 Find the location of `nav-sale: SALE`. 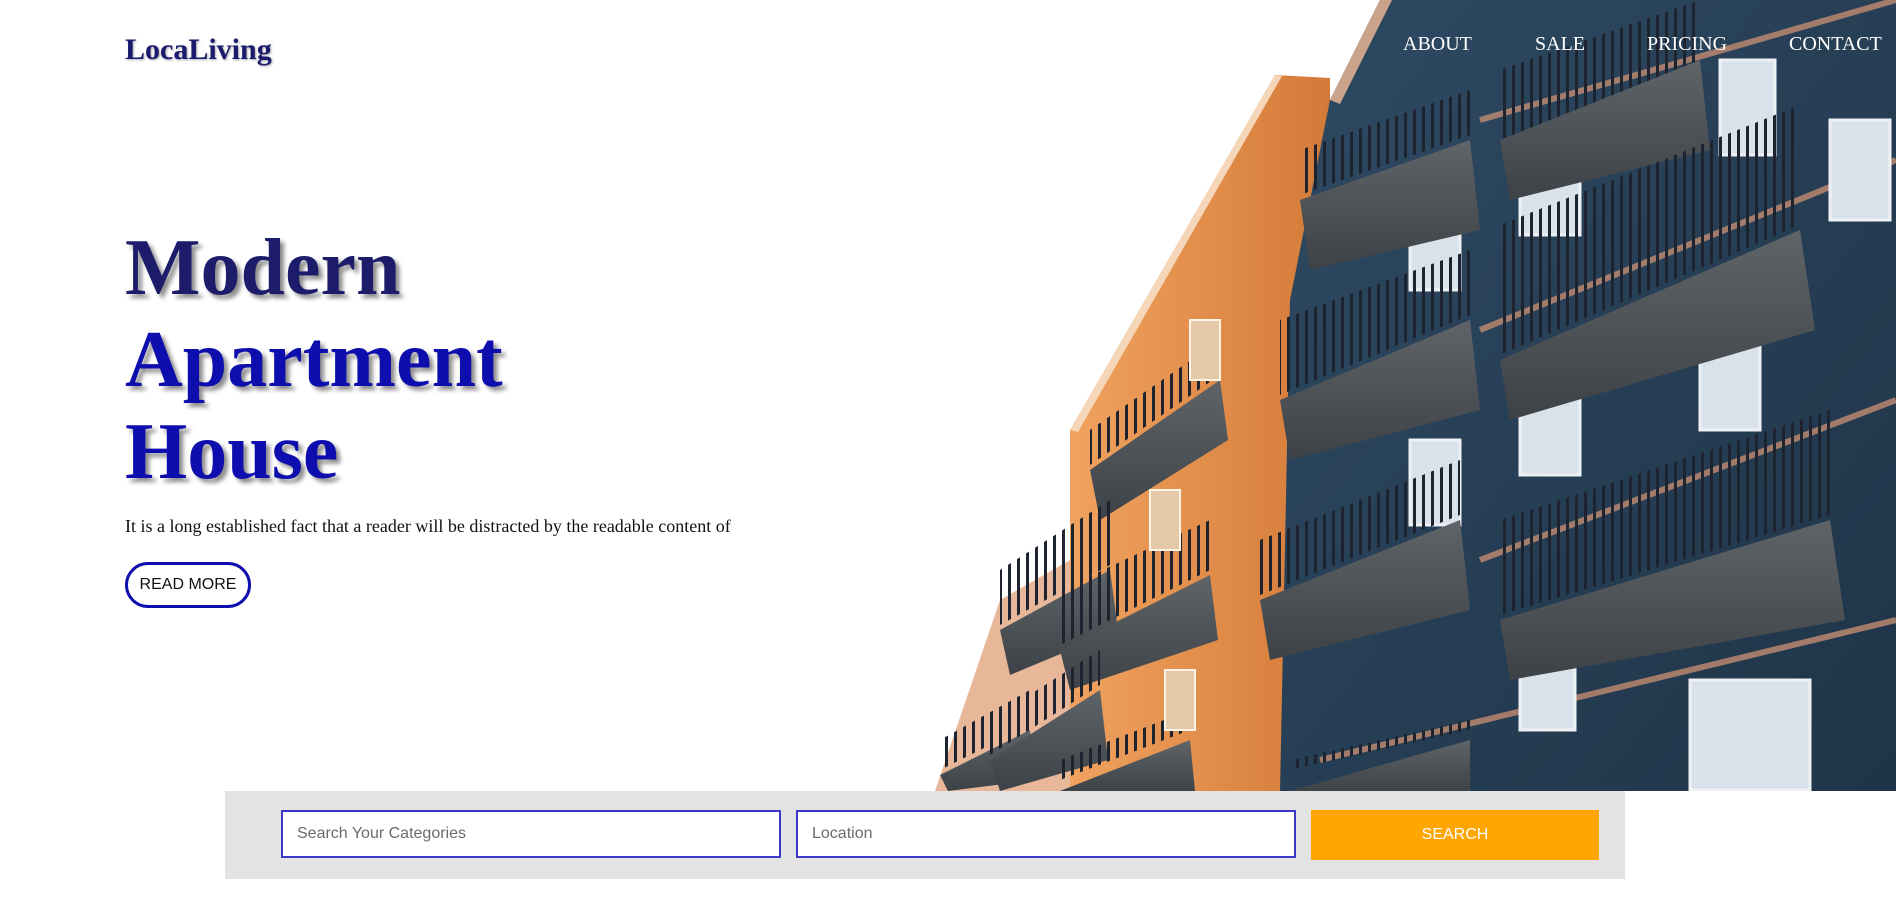

nav-sale: SALE is located at coordinates (1560, 44).